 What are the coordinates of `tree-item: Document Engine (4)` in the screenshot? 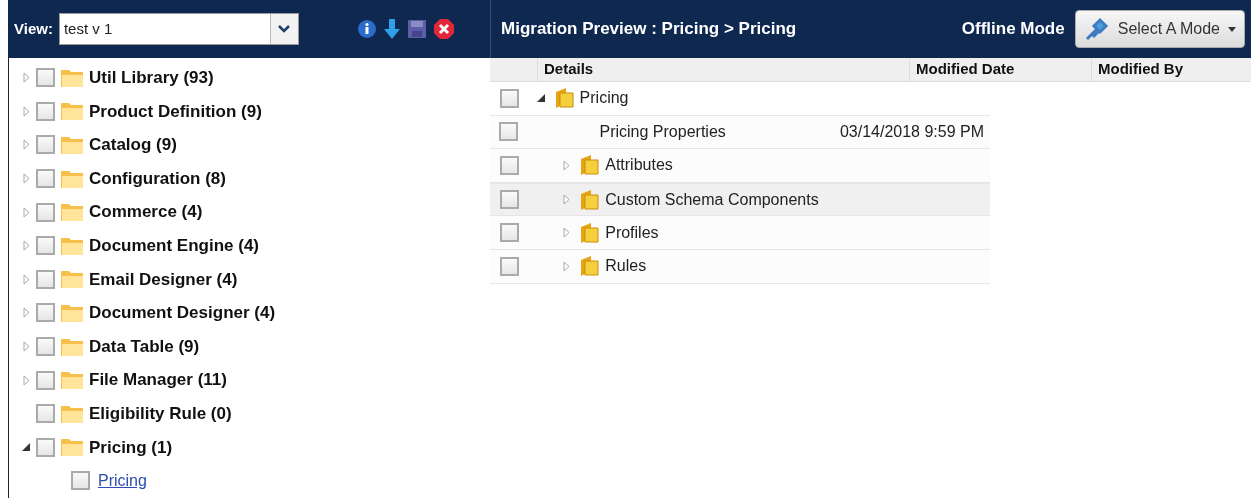 It's located at (174, 246).